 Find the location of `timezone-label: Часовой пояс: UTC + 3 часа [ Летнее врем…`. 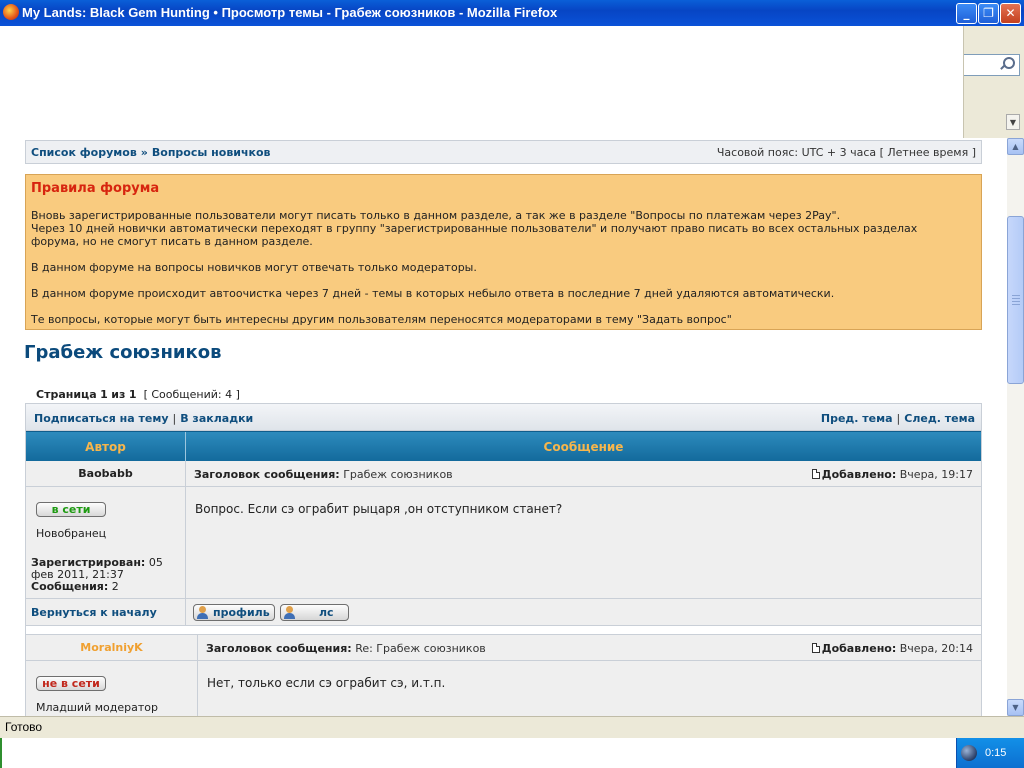

timezone-label: Часовой пояс: UTC + 3 часа [ Летнее врем… is located at coordinates (846, 152).